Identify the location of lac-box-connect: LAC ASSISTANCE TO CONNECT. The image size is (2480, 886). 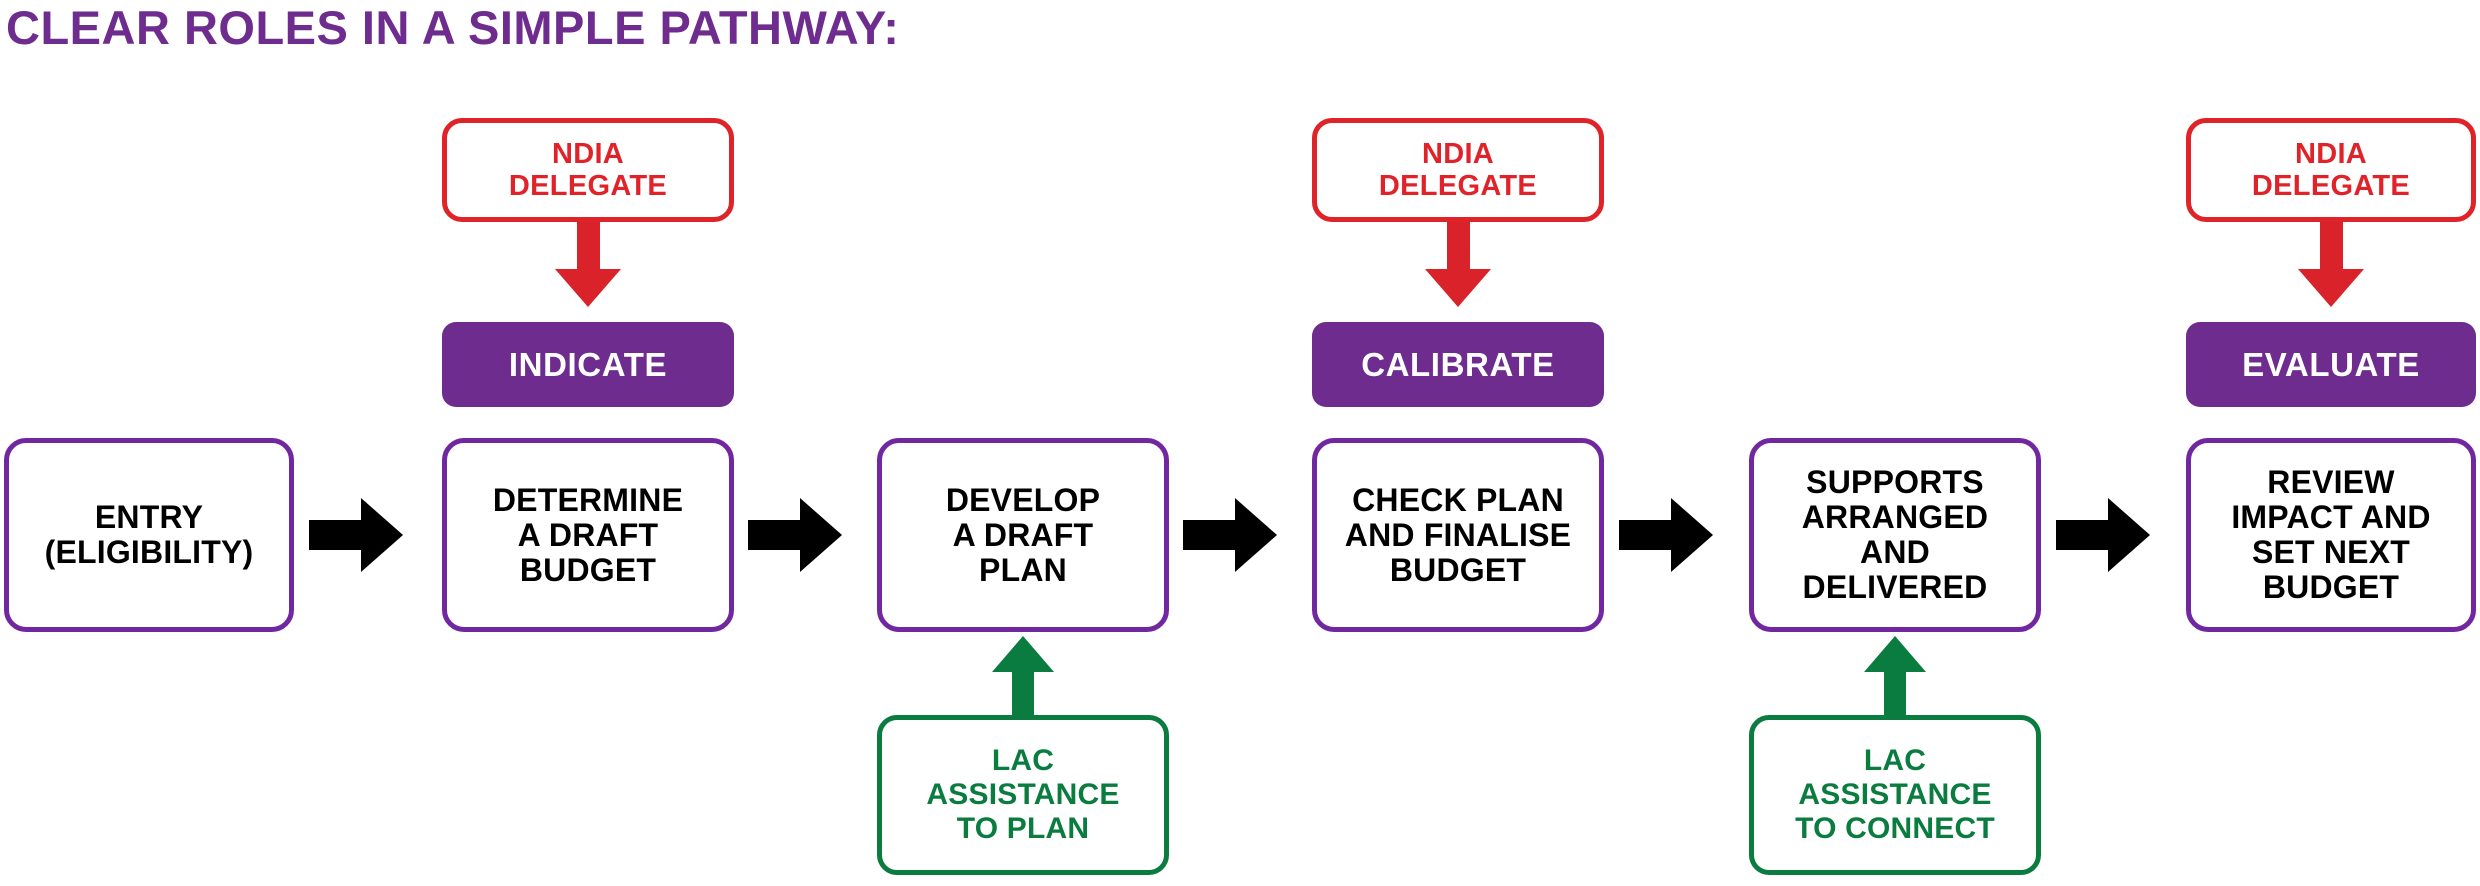
(1895, 795).